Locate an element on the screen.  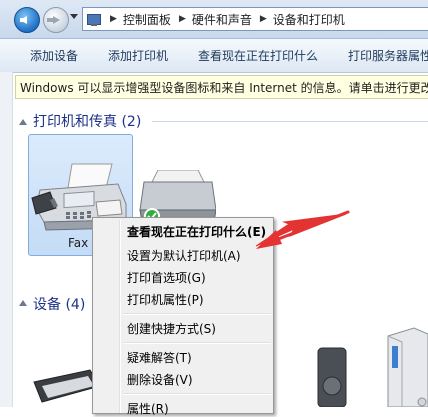
keyboard-icon is located at coordinates (65, 387).